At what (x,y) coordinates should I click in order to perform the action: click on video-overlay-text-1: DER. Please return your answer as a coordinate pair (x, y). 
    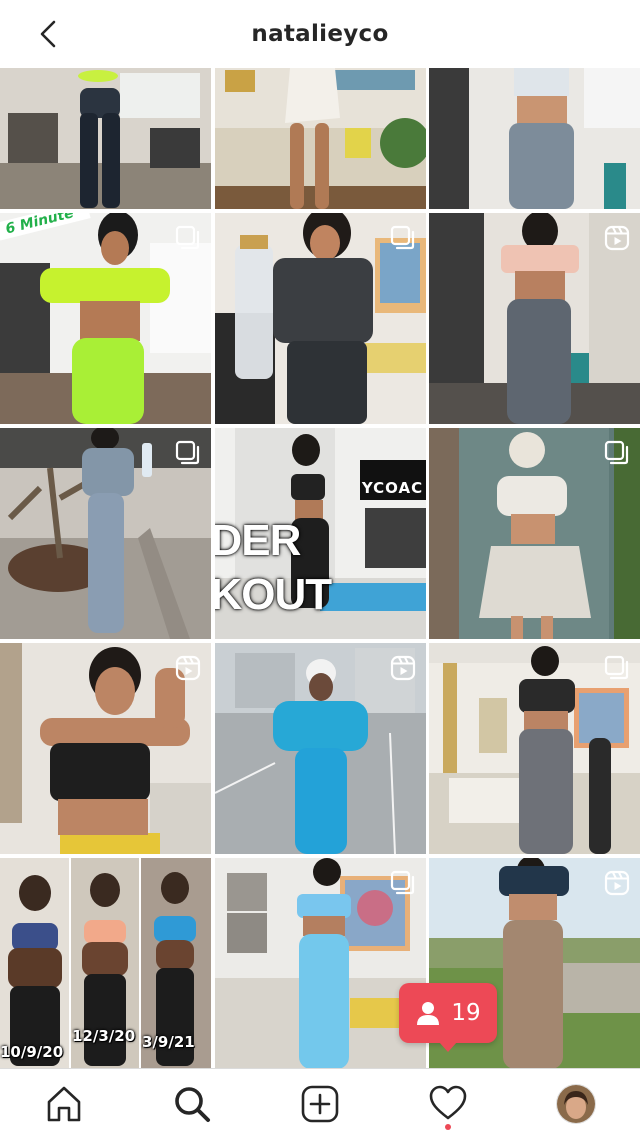
    Looking at the image, I should click on (258, 540).